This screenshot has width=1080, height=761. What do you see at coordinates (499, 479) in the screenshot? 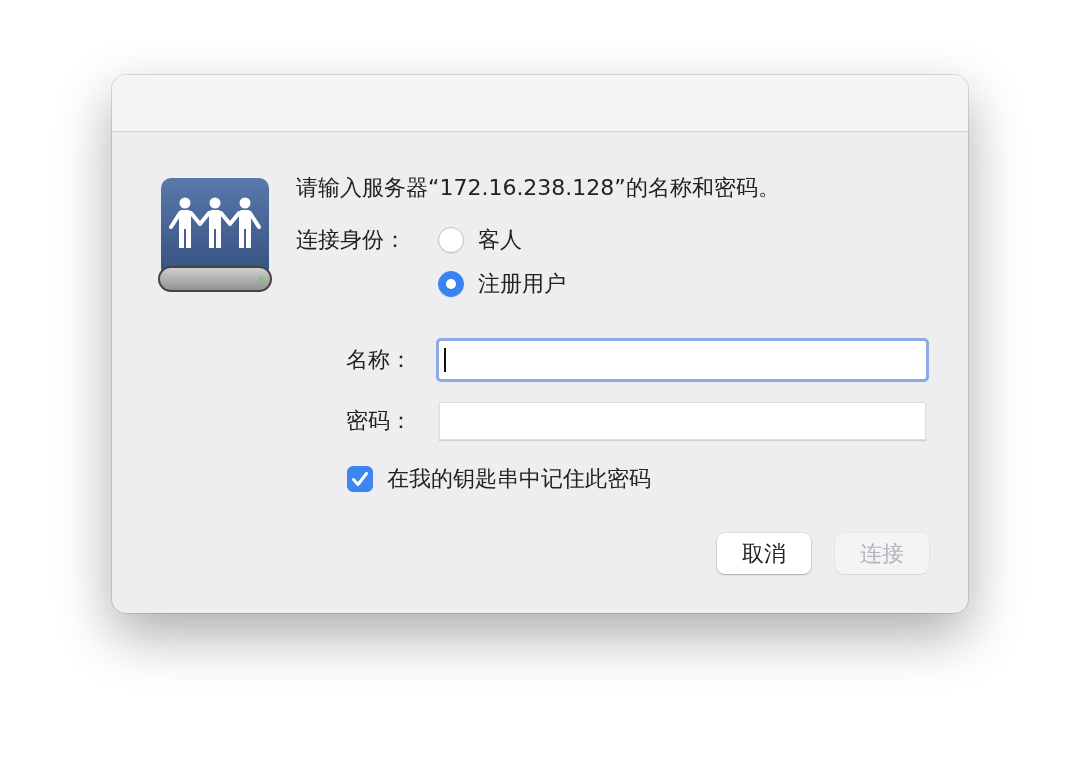
I see `checkbox-option: 在我的钥匙串中记住此密码` at bounding box center [499, 479].